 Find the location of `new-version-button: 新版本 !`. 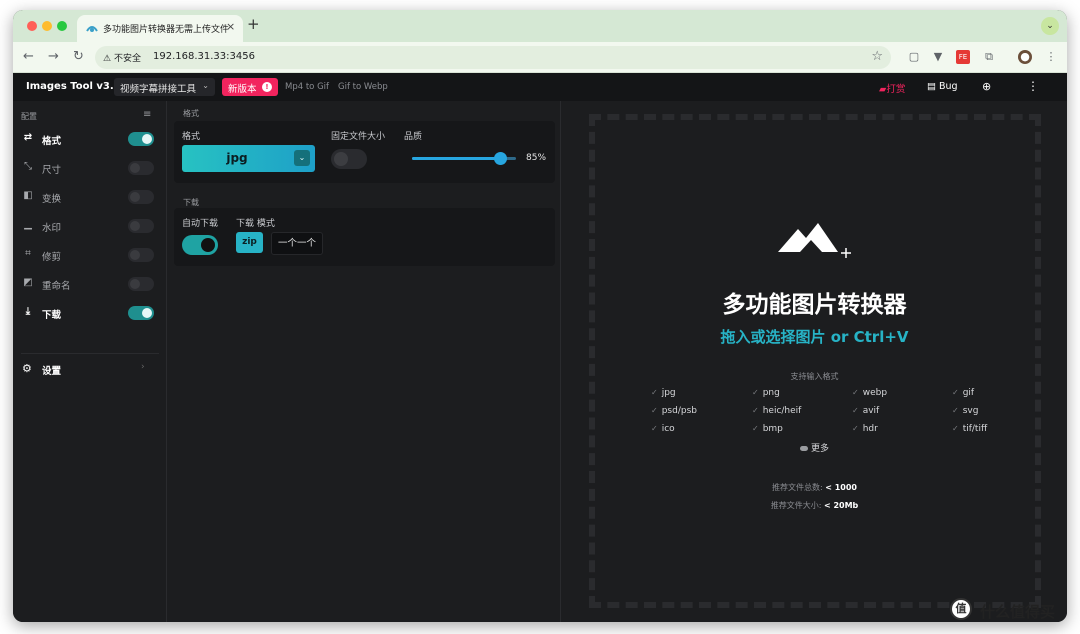

new-version-button: 新版本 ! is located at coordinates (250, 87).